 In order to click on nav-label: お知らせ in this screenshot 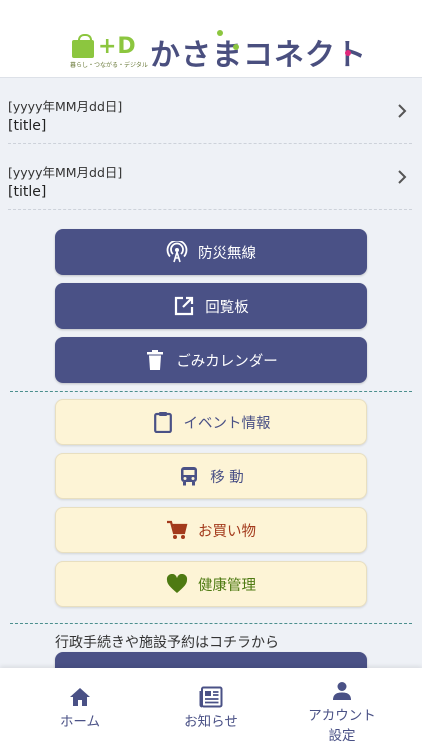, I will do `click(211, 722)`.